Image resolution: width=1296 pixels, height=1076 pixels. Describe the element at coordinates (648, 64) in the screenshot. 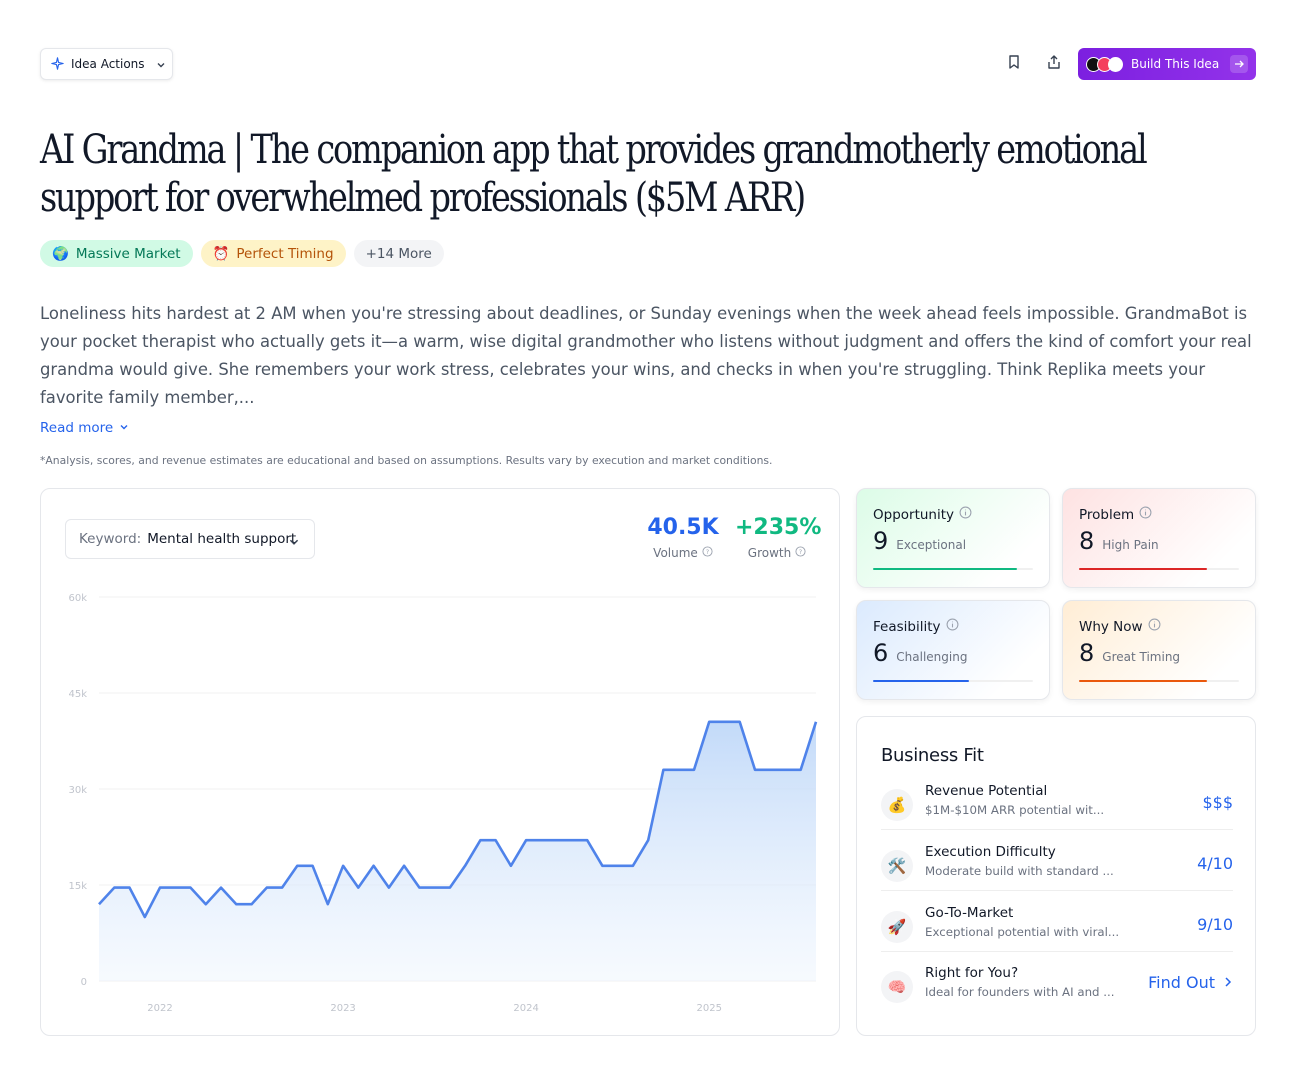

I see `top-toolbar: Idea Actions Build This Idea` at that location.